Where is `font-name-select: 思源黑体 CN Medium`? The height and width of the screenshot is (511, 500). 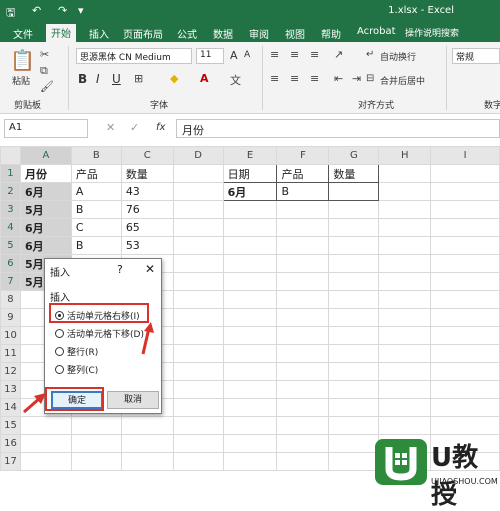 font-name-select: 思源黑体 CN Medium is located at coordinates (134, 56).